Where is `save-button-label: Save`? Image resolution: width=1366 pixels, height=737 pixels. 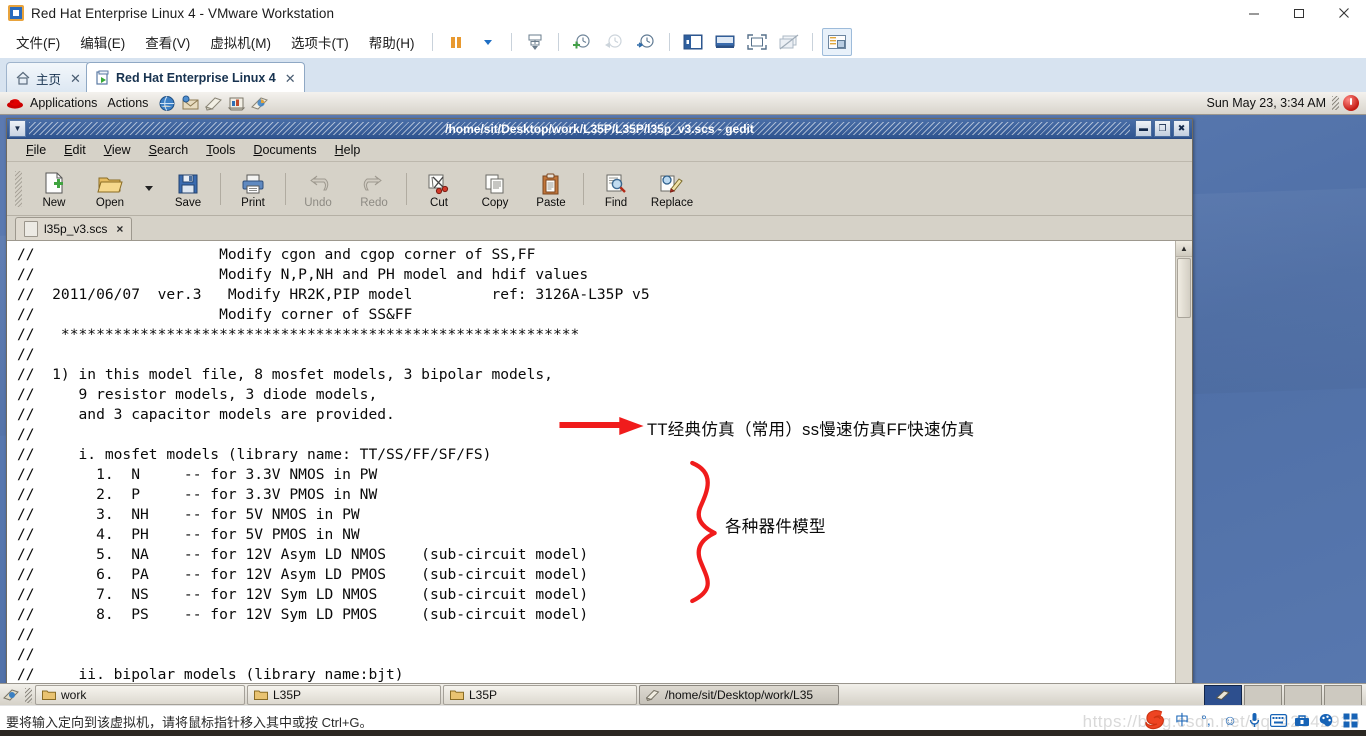 save-button-label: Save is located at coordinates (188, 202).